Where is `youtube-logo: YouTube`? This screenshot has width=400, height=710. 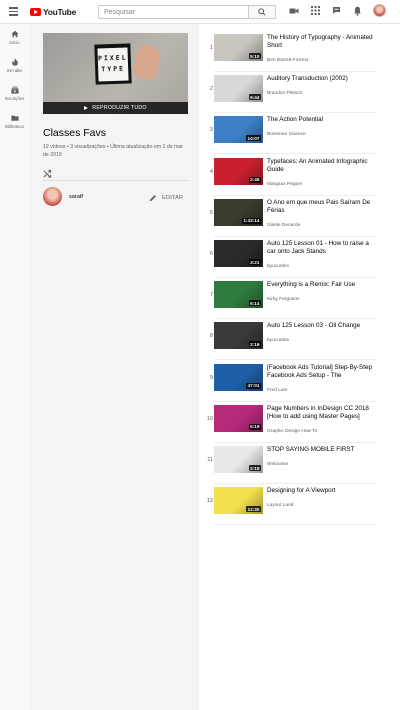 youtube-logo: YouTube is located at coordinates (53, 12).